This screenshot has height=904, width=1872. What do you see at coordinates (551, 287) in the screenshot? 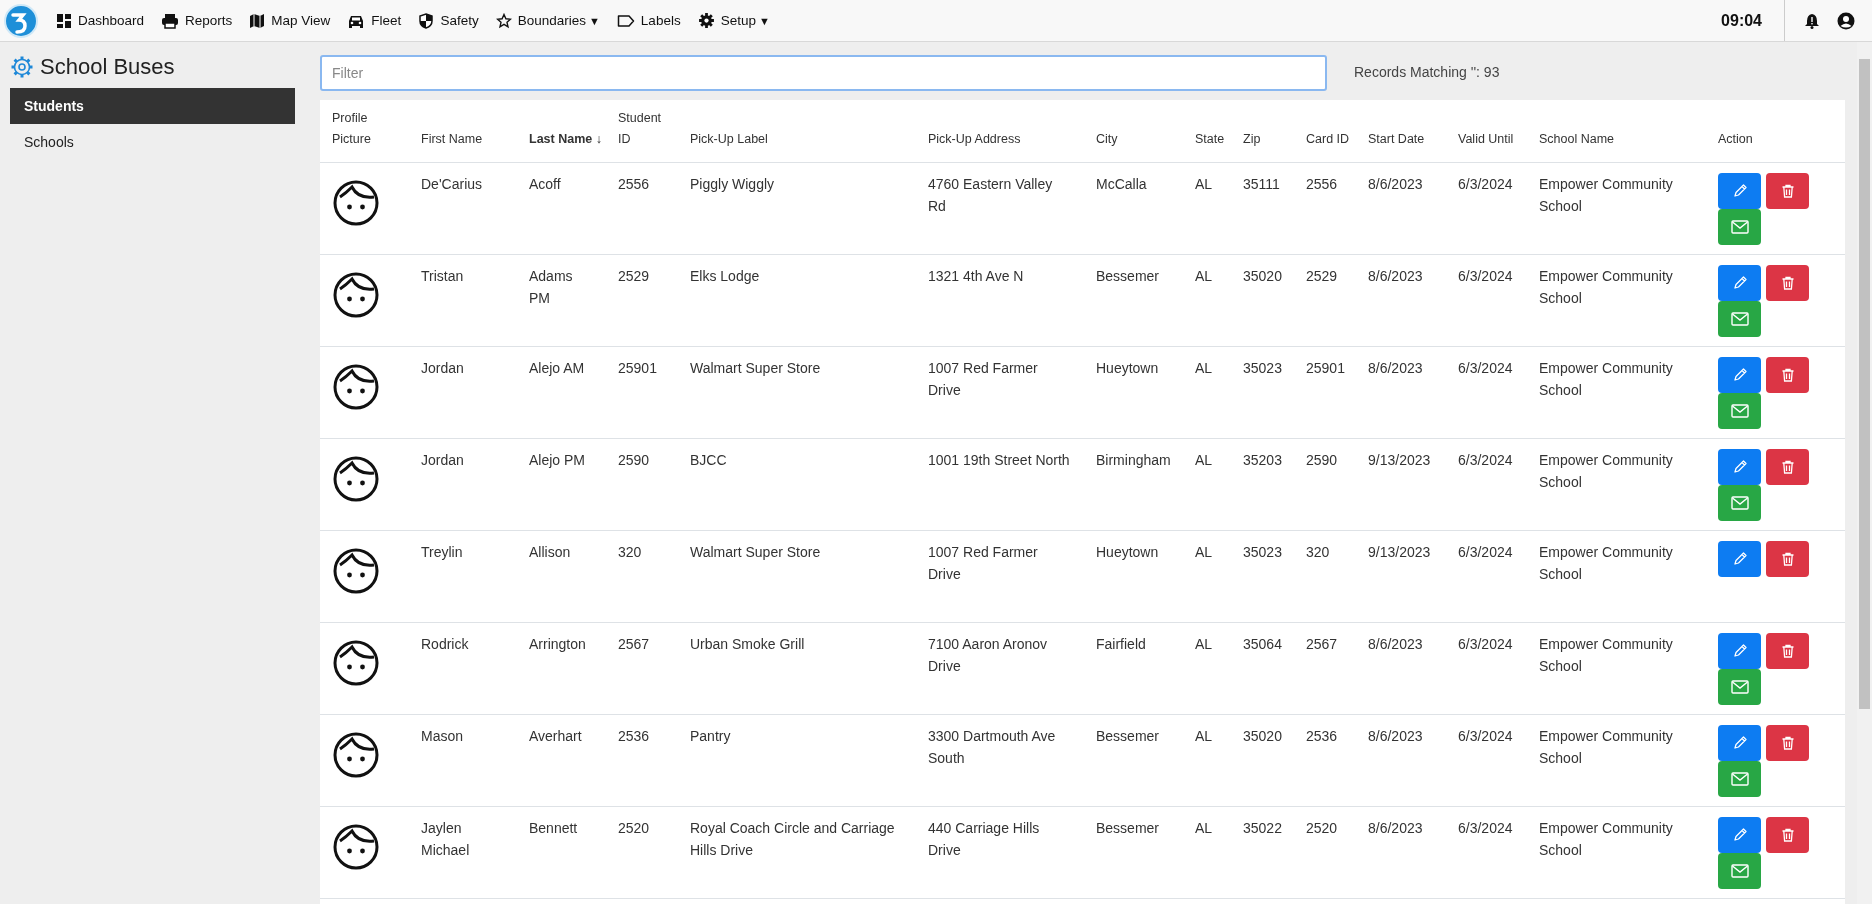
I see `table-cell-text: Adams PM` at bounding box center [551, 287].